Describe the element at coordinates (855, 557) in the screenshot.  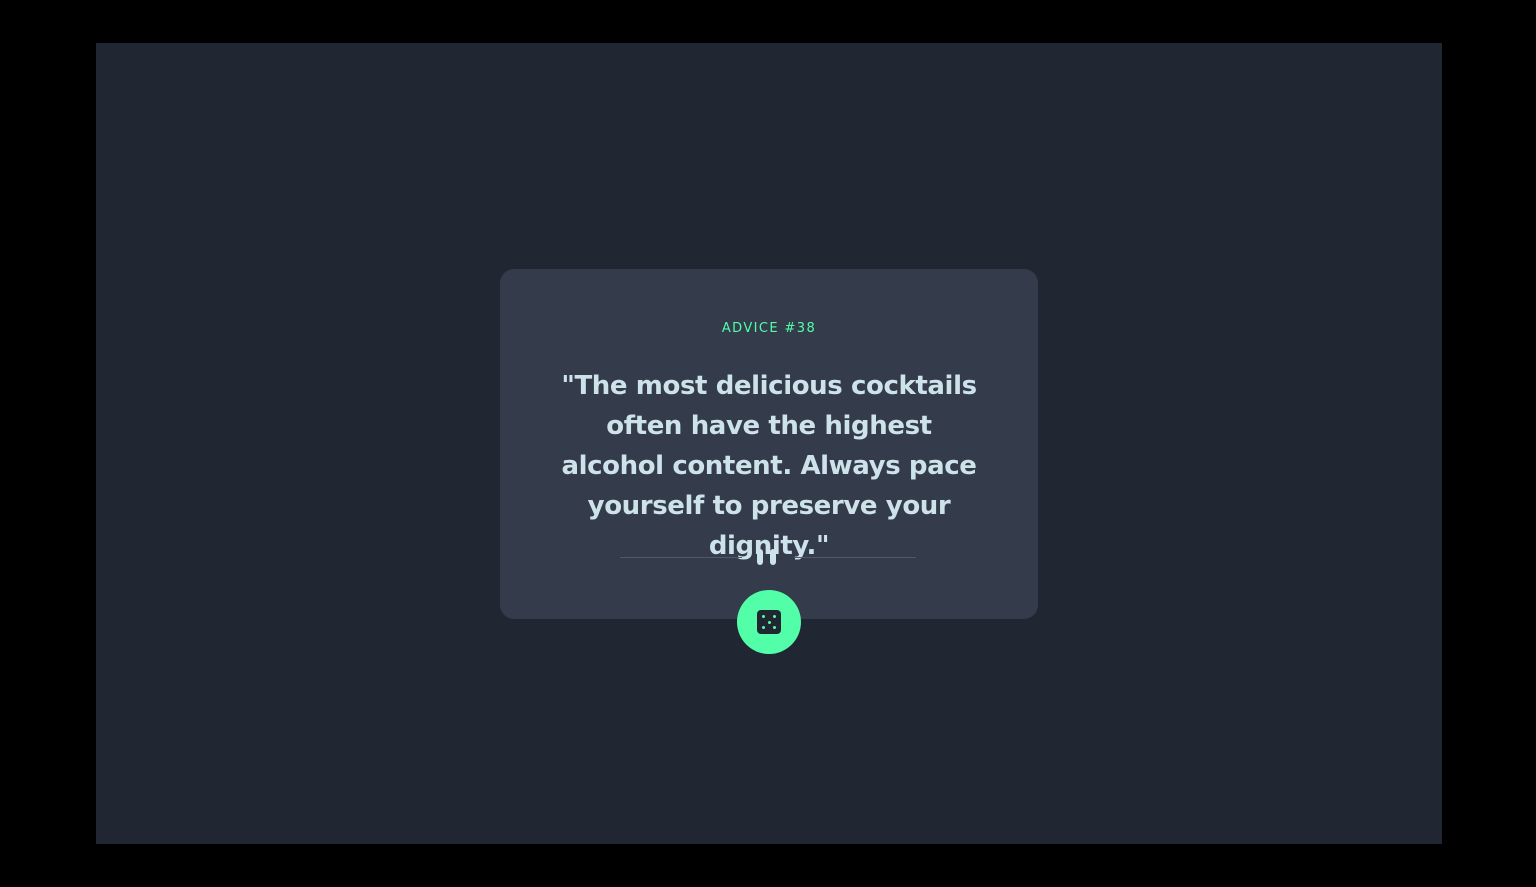
I see `divider-line-right` at that location.